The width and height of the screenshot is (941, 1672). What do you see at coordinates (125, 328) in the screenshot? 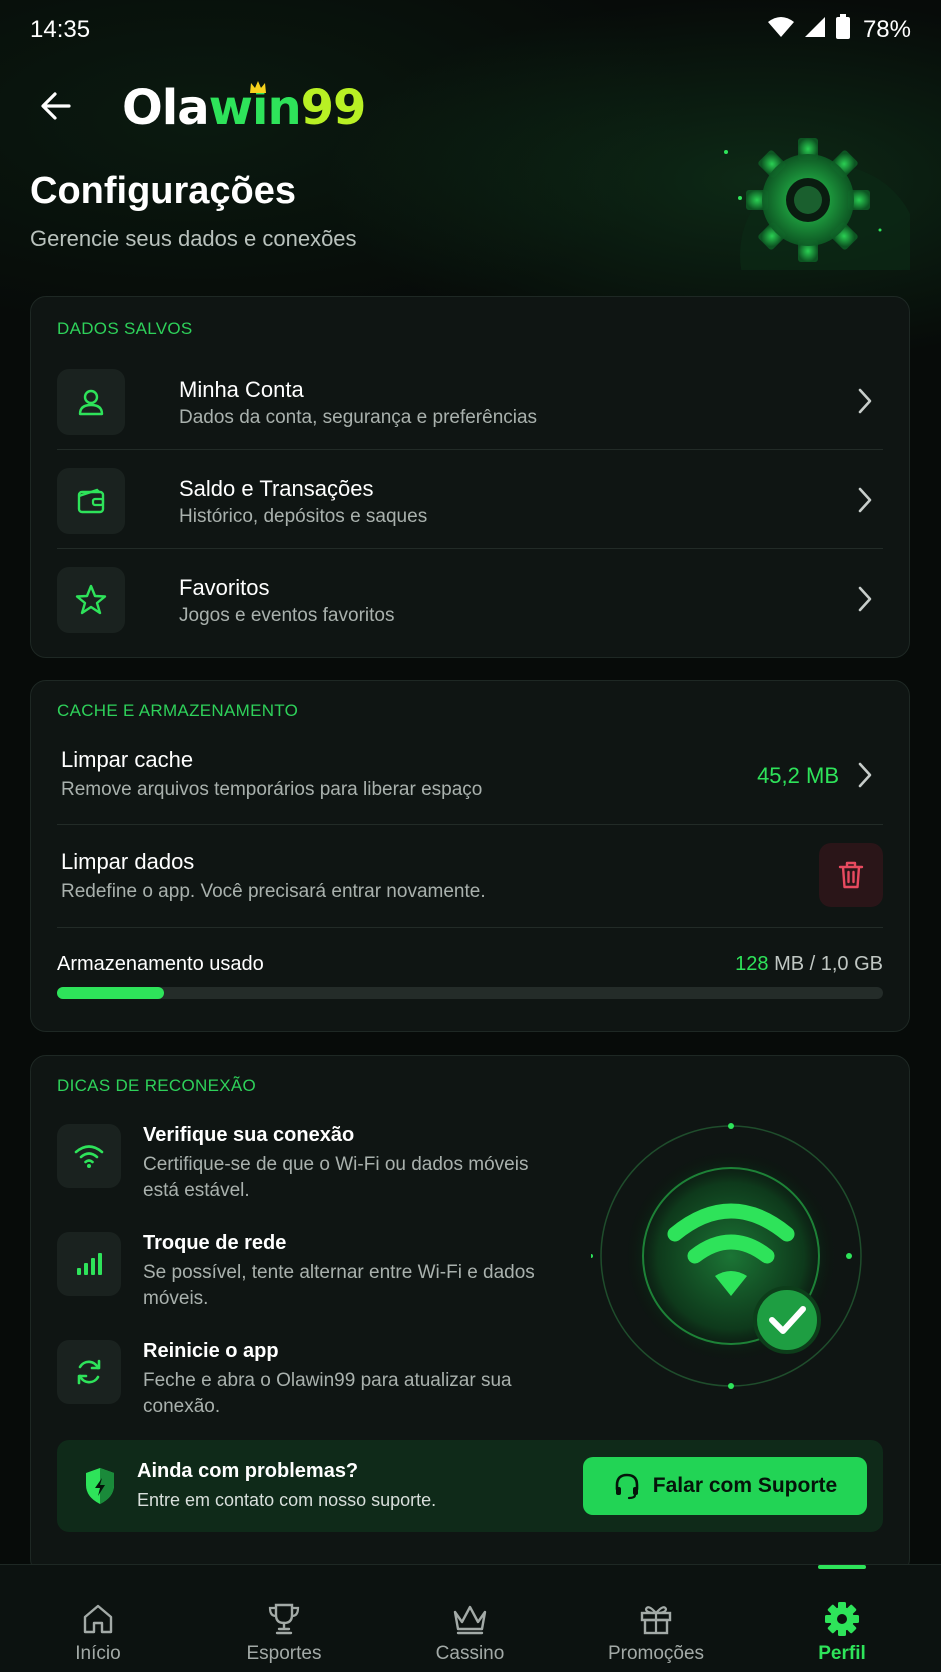
I see `section-title-saved-data: DADOS SALVOS` at bounding box center [125, 328].